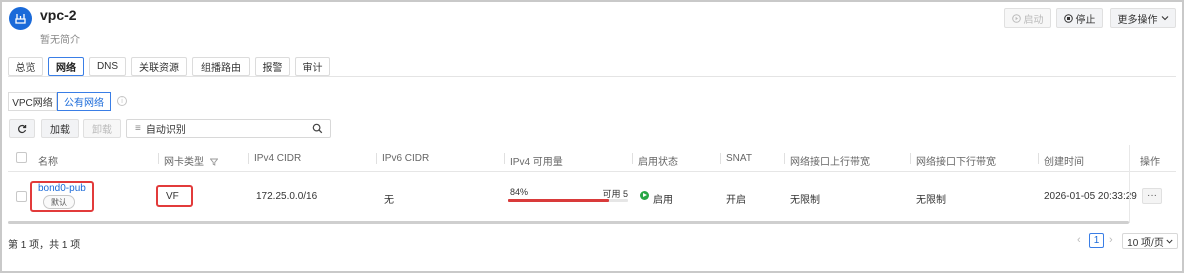 The width and height of the screenshot is (1184, 273). I want to click on pagination-summary: 第 1 项，共 1 项, so click(44, 245).